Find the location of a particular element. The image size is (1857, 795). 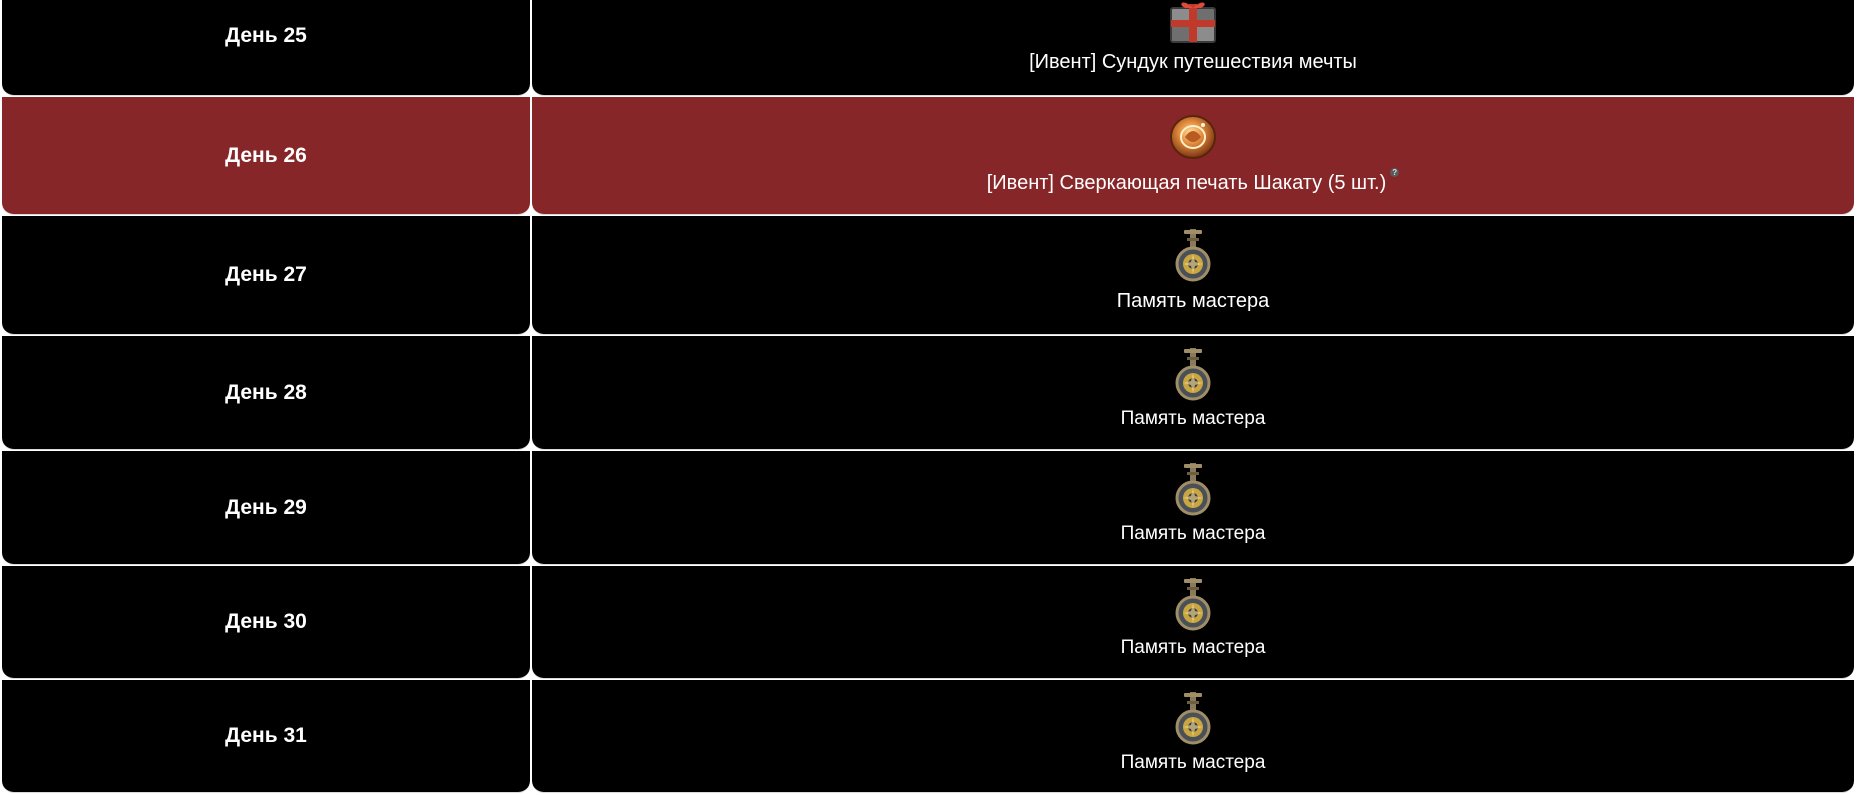

seal-icon is located at coordinates (1193, 136).